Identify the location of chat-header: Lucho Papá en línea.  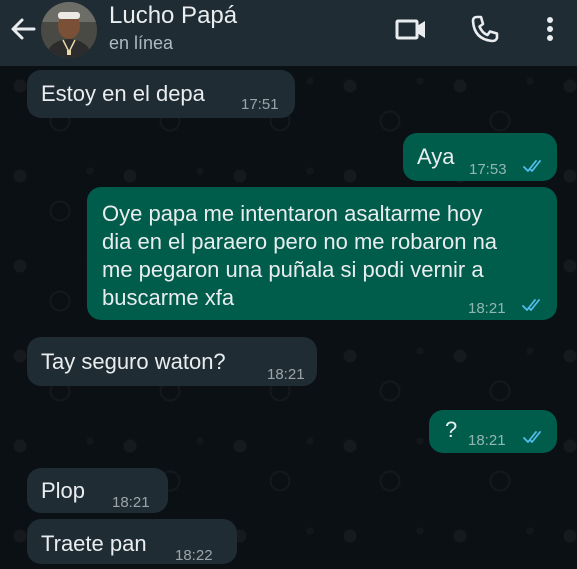
(288, 33).